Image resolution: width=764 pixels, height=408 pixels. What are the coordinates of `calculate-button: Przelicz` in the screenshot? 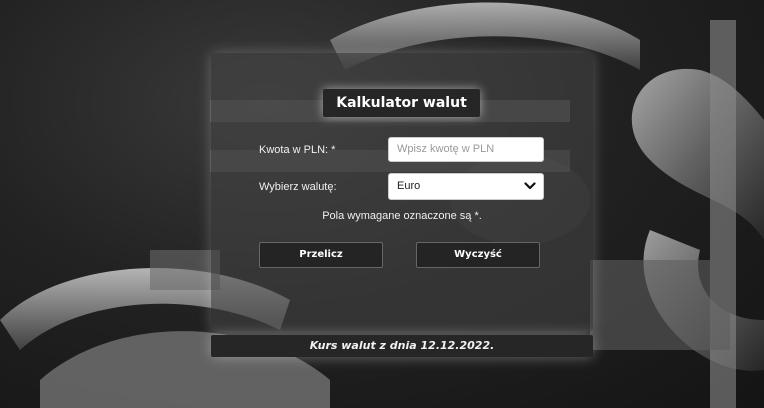 It's located at (321, 255).